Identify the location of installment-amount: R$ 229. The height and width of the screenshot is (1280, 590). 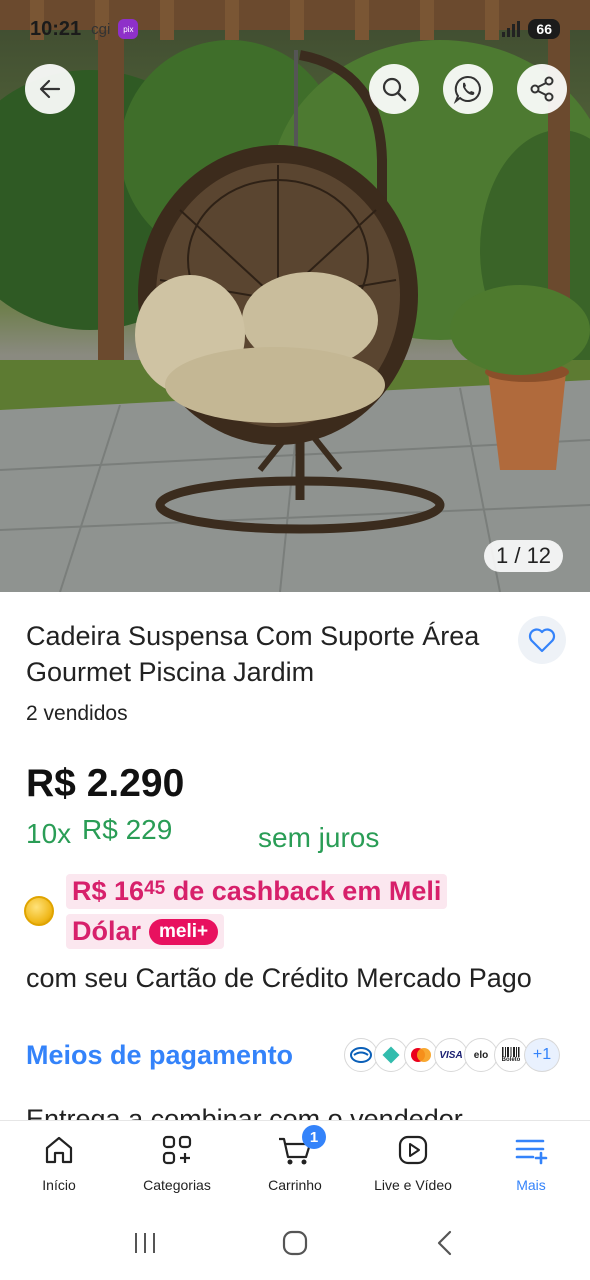
(127, 829).